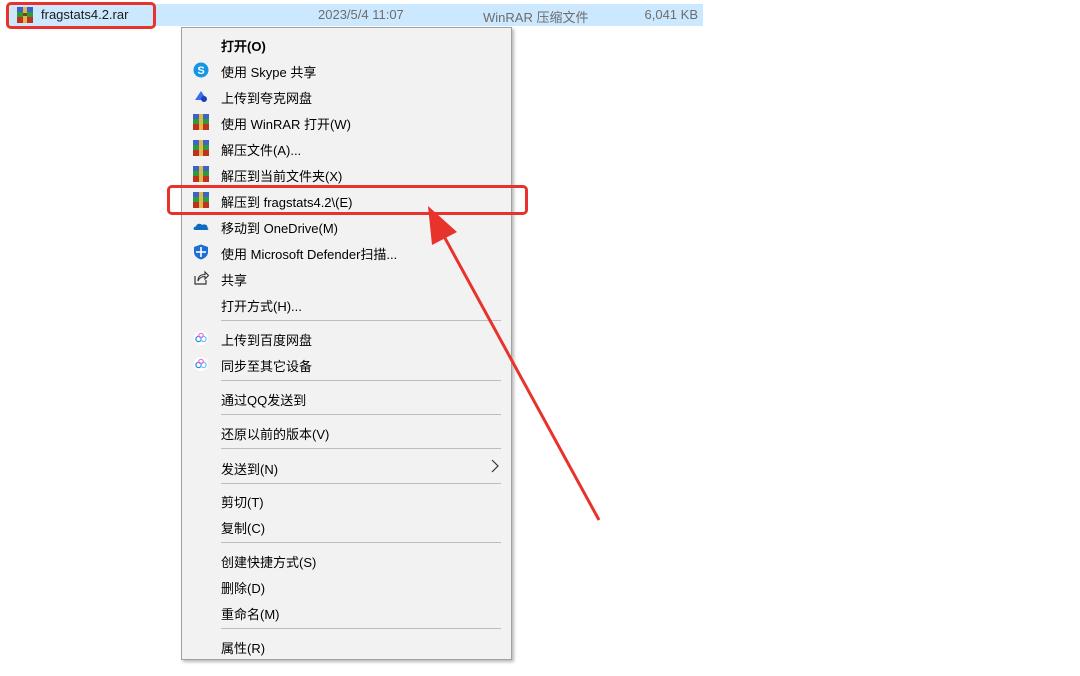 The height and width of the screenshot is (676, 1080). Describe the element at coordinates (346, 364) in the screenshot. I see `menu-item-sync-devices: 同步至其它设备` at that location.